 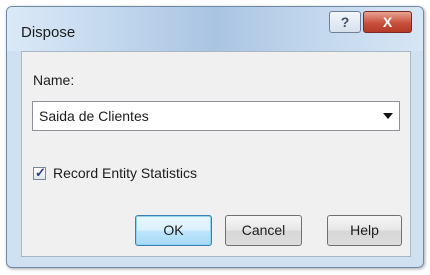 I want to click on dialog-title: Dispose, so click(x=48, y=32).